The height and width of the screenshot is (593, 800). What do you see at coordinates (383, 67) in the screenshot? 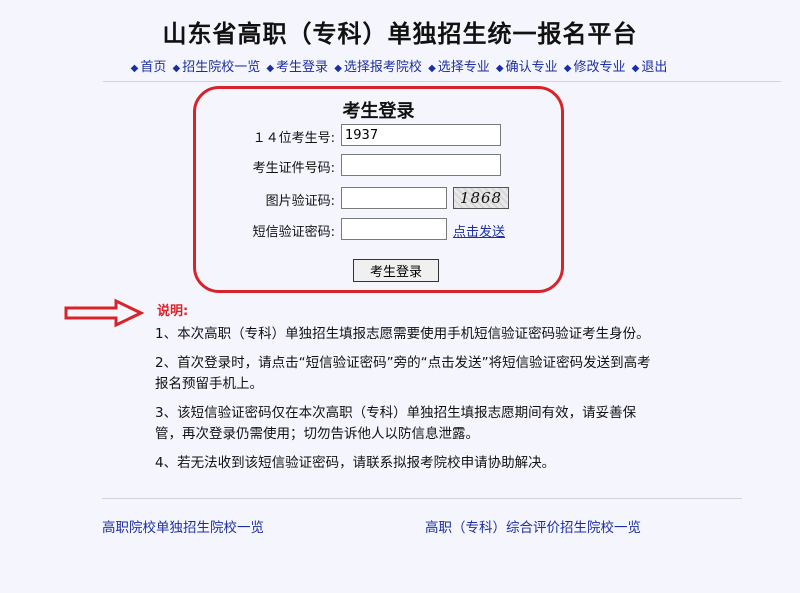
I see `nav-select-school: 选择报考院校` at bounding box center [383, 67].